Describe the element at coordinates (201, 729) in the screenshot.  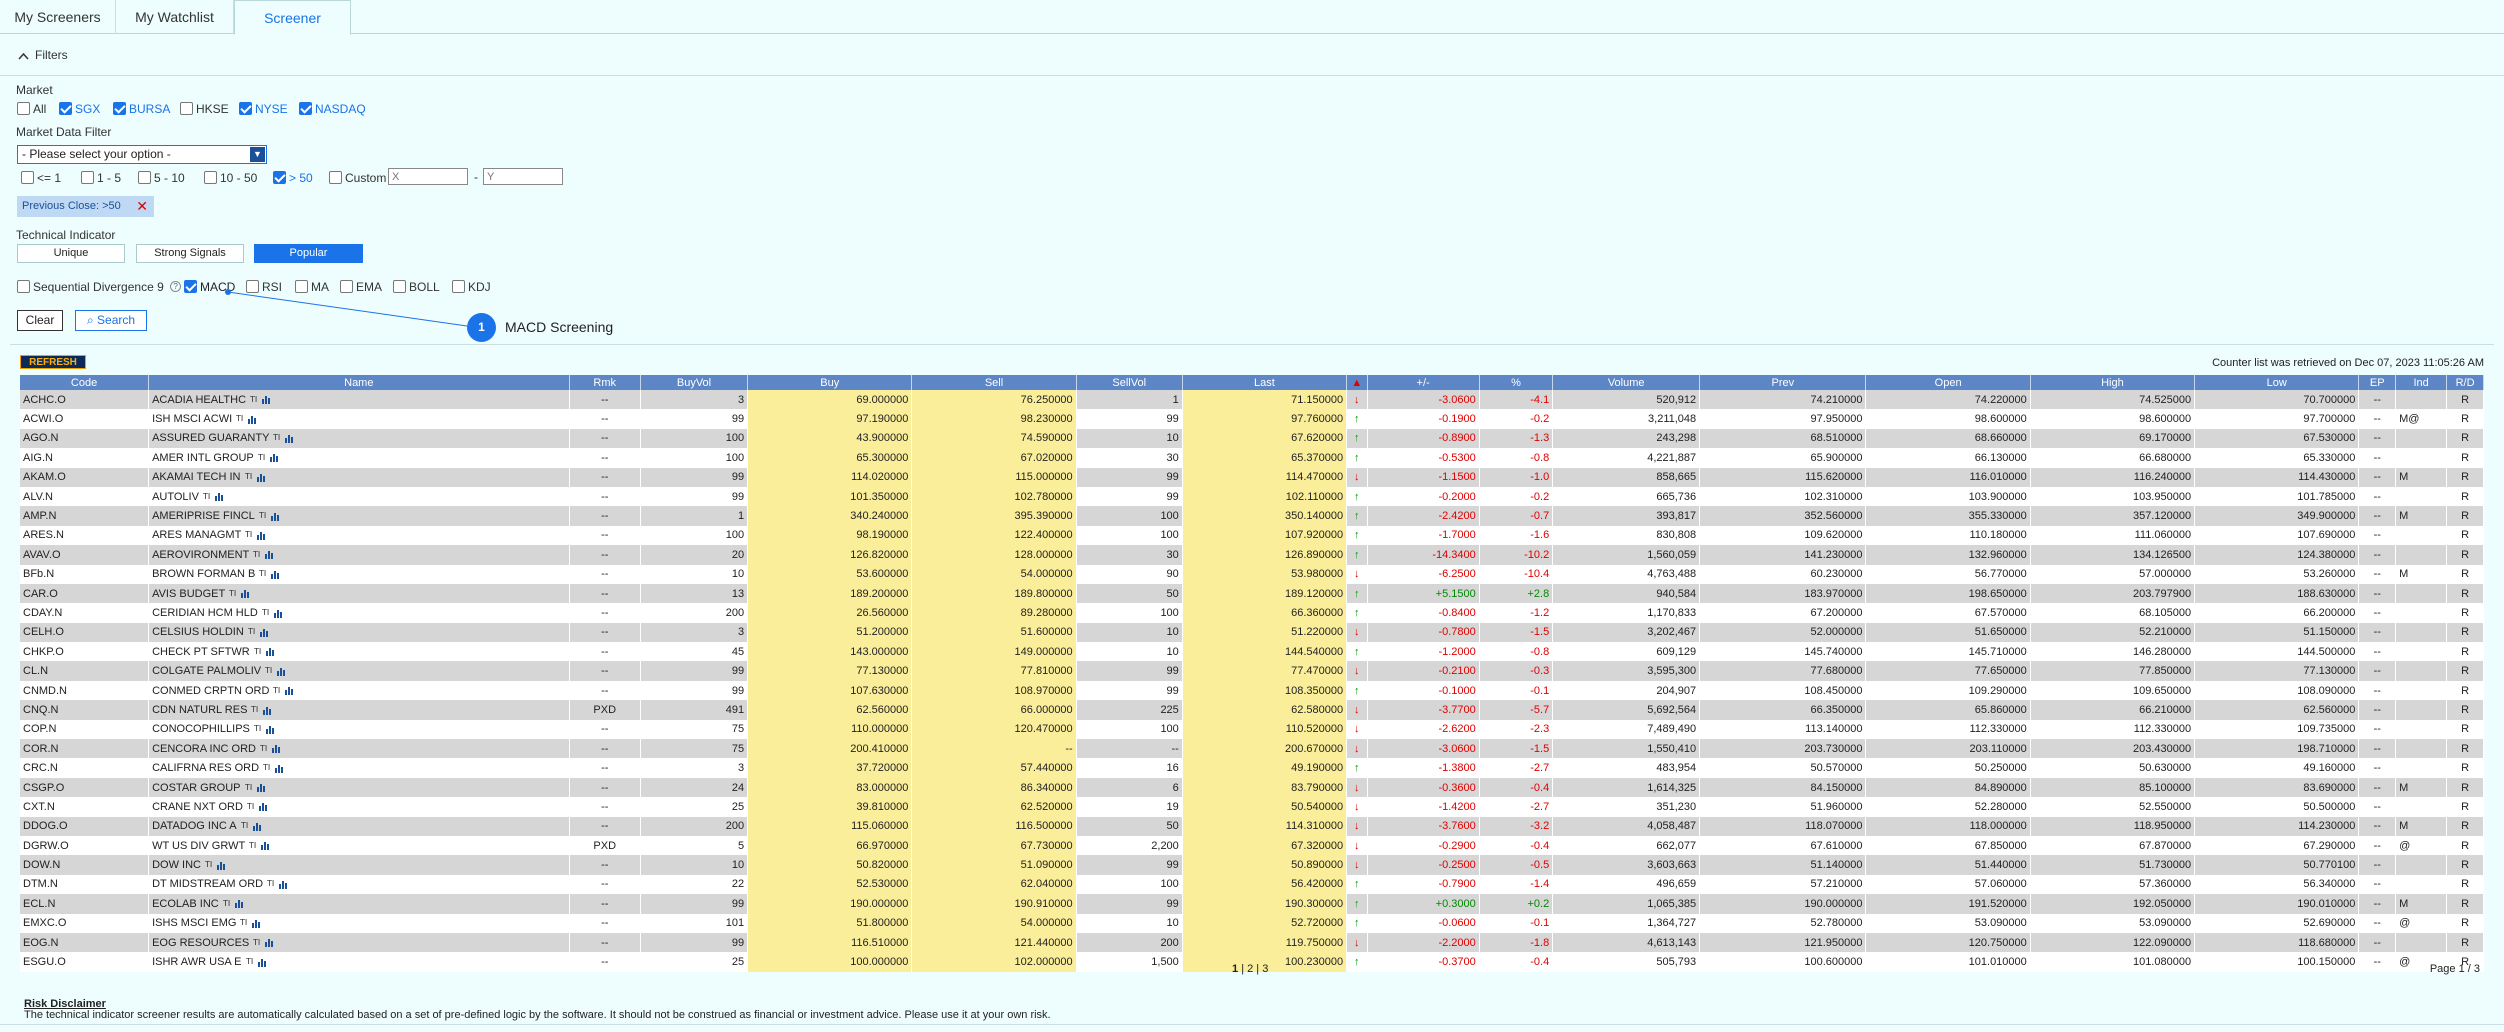
I see `stock-name: CONOCOPHILLIPS` at that location.